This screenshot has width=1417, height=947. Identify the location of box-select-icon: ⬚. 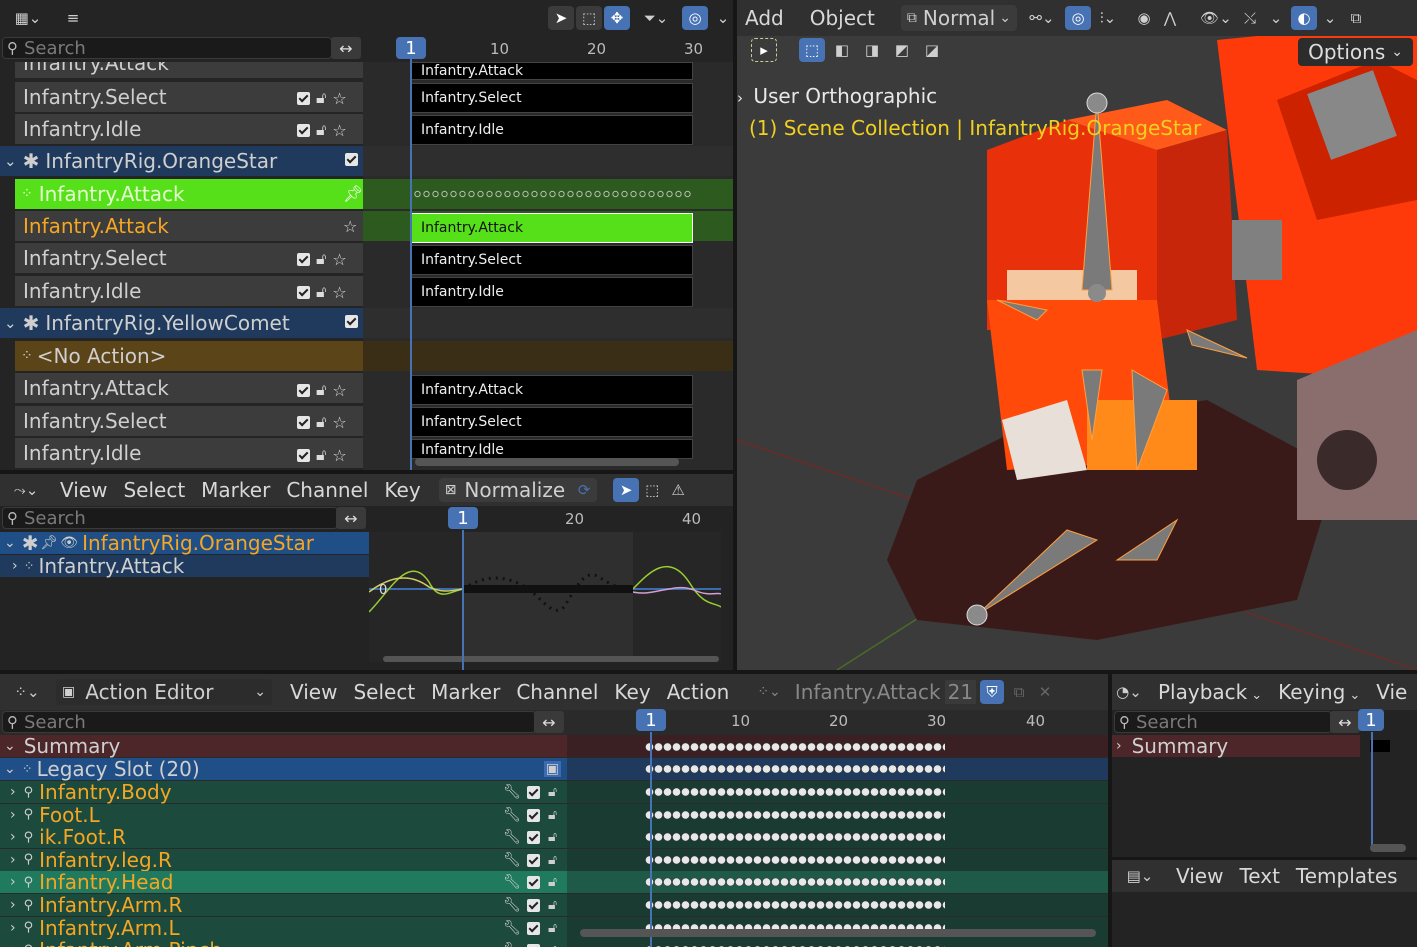
(589, 18).